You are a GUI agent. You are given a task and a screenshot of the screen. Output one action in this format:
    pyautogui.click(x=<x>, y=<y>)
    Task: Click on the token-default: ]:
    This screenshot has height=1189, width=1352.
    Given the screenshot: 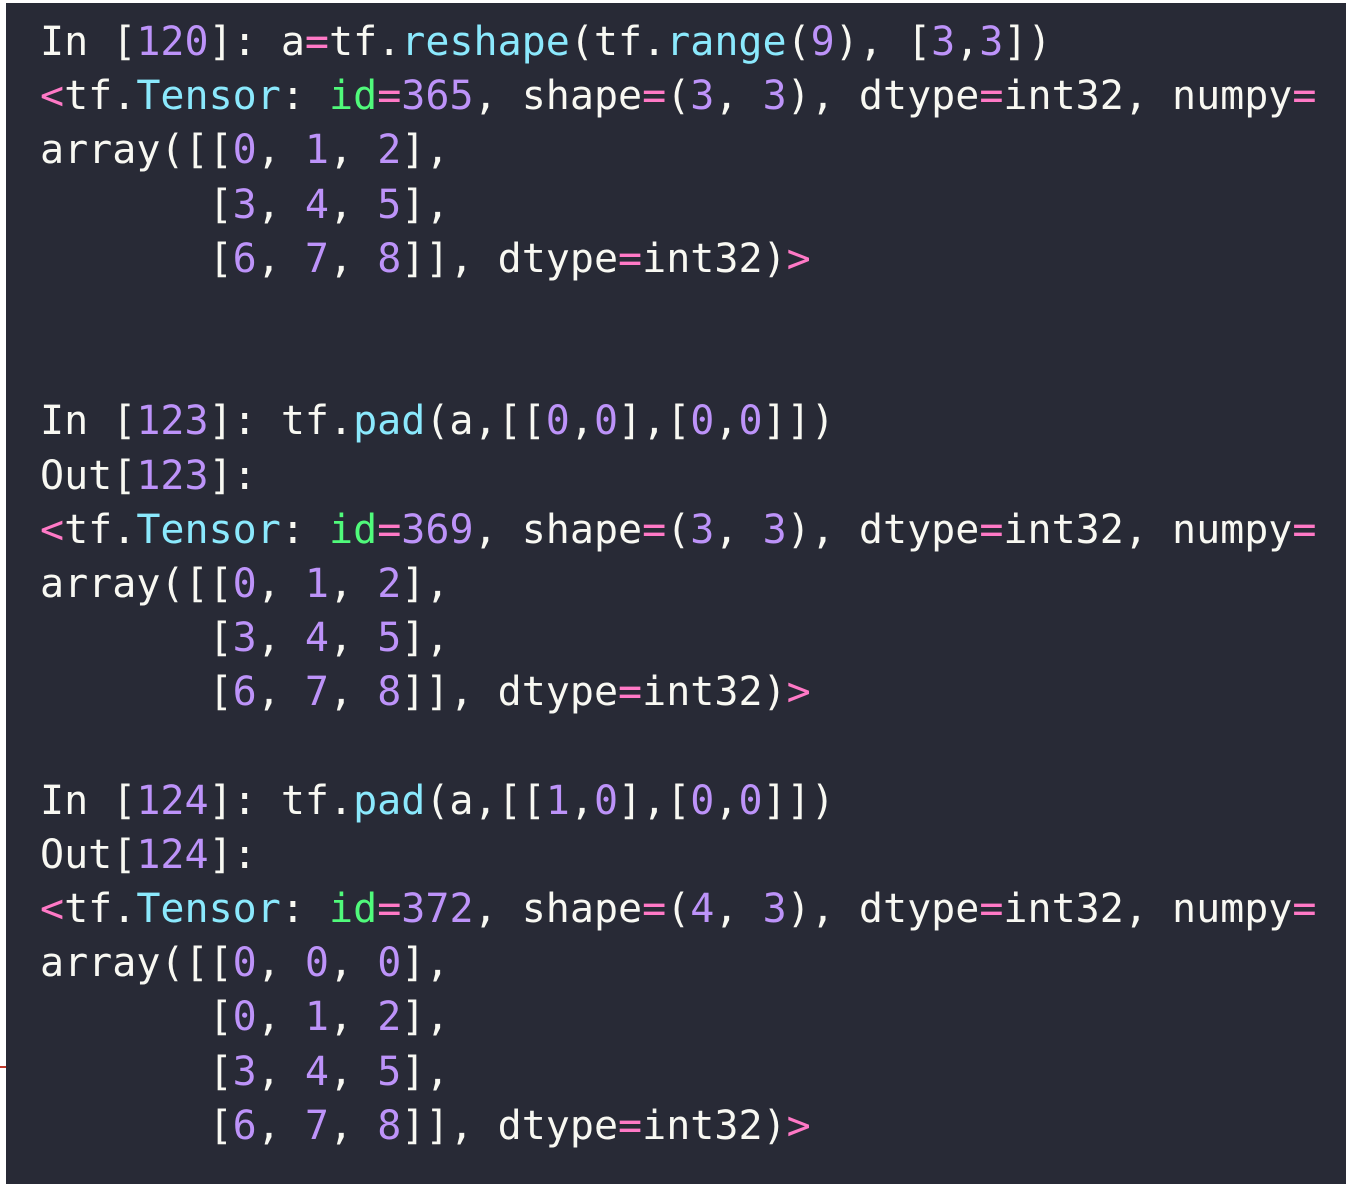 What is the action you would take?
    pyautogui.click(x=232, y=475)
    